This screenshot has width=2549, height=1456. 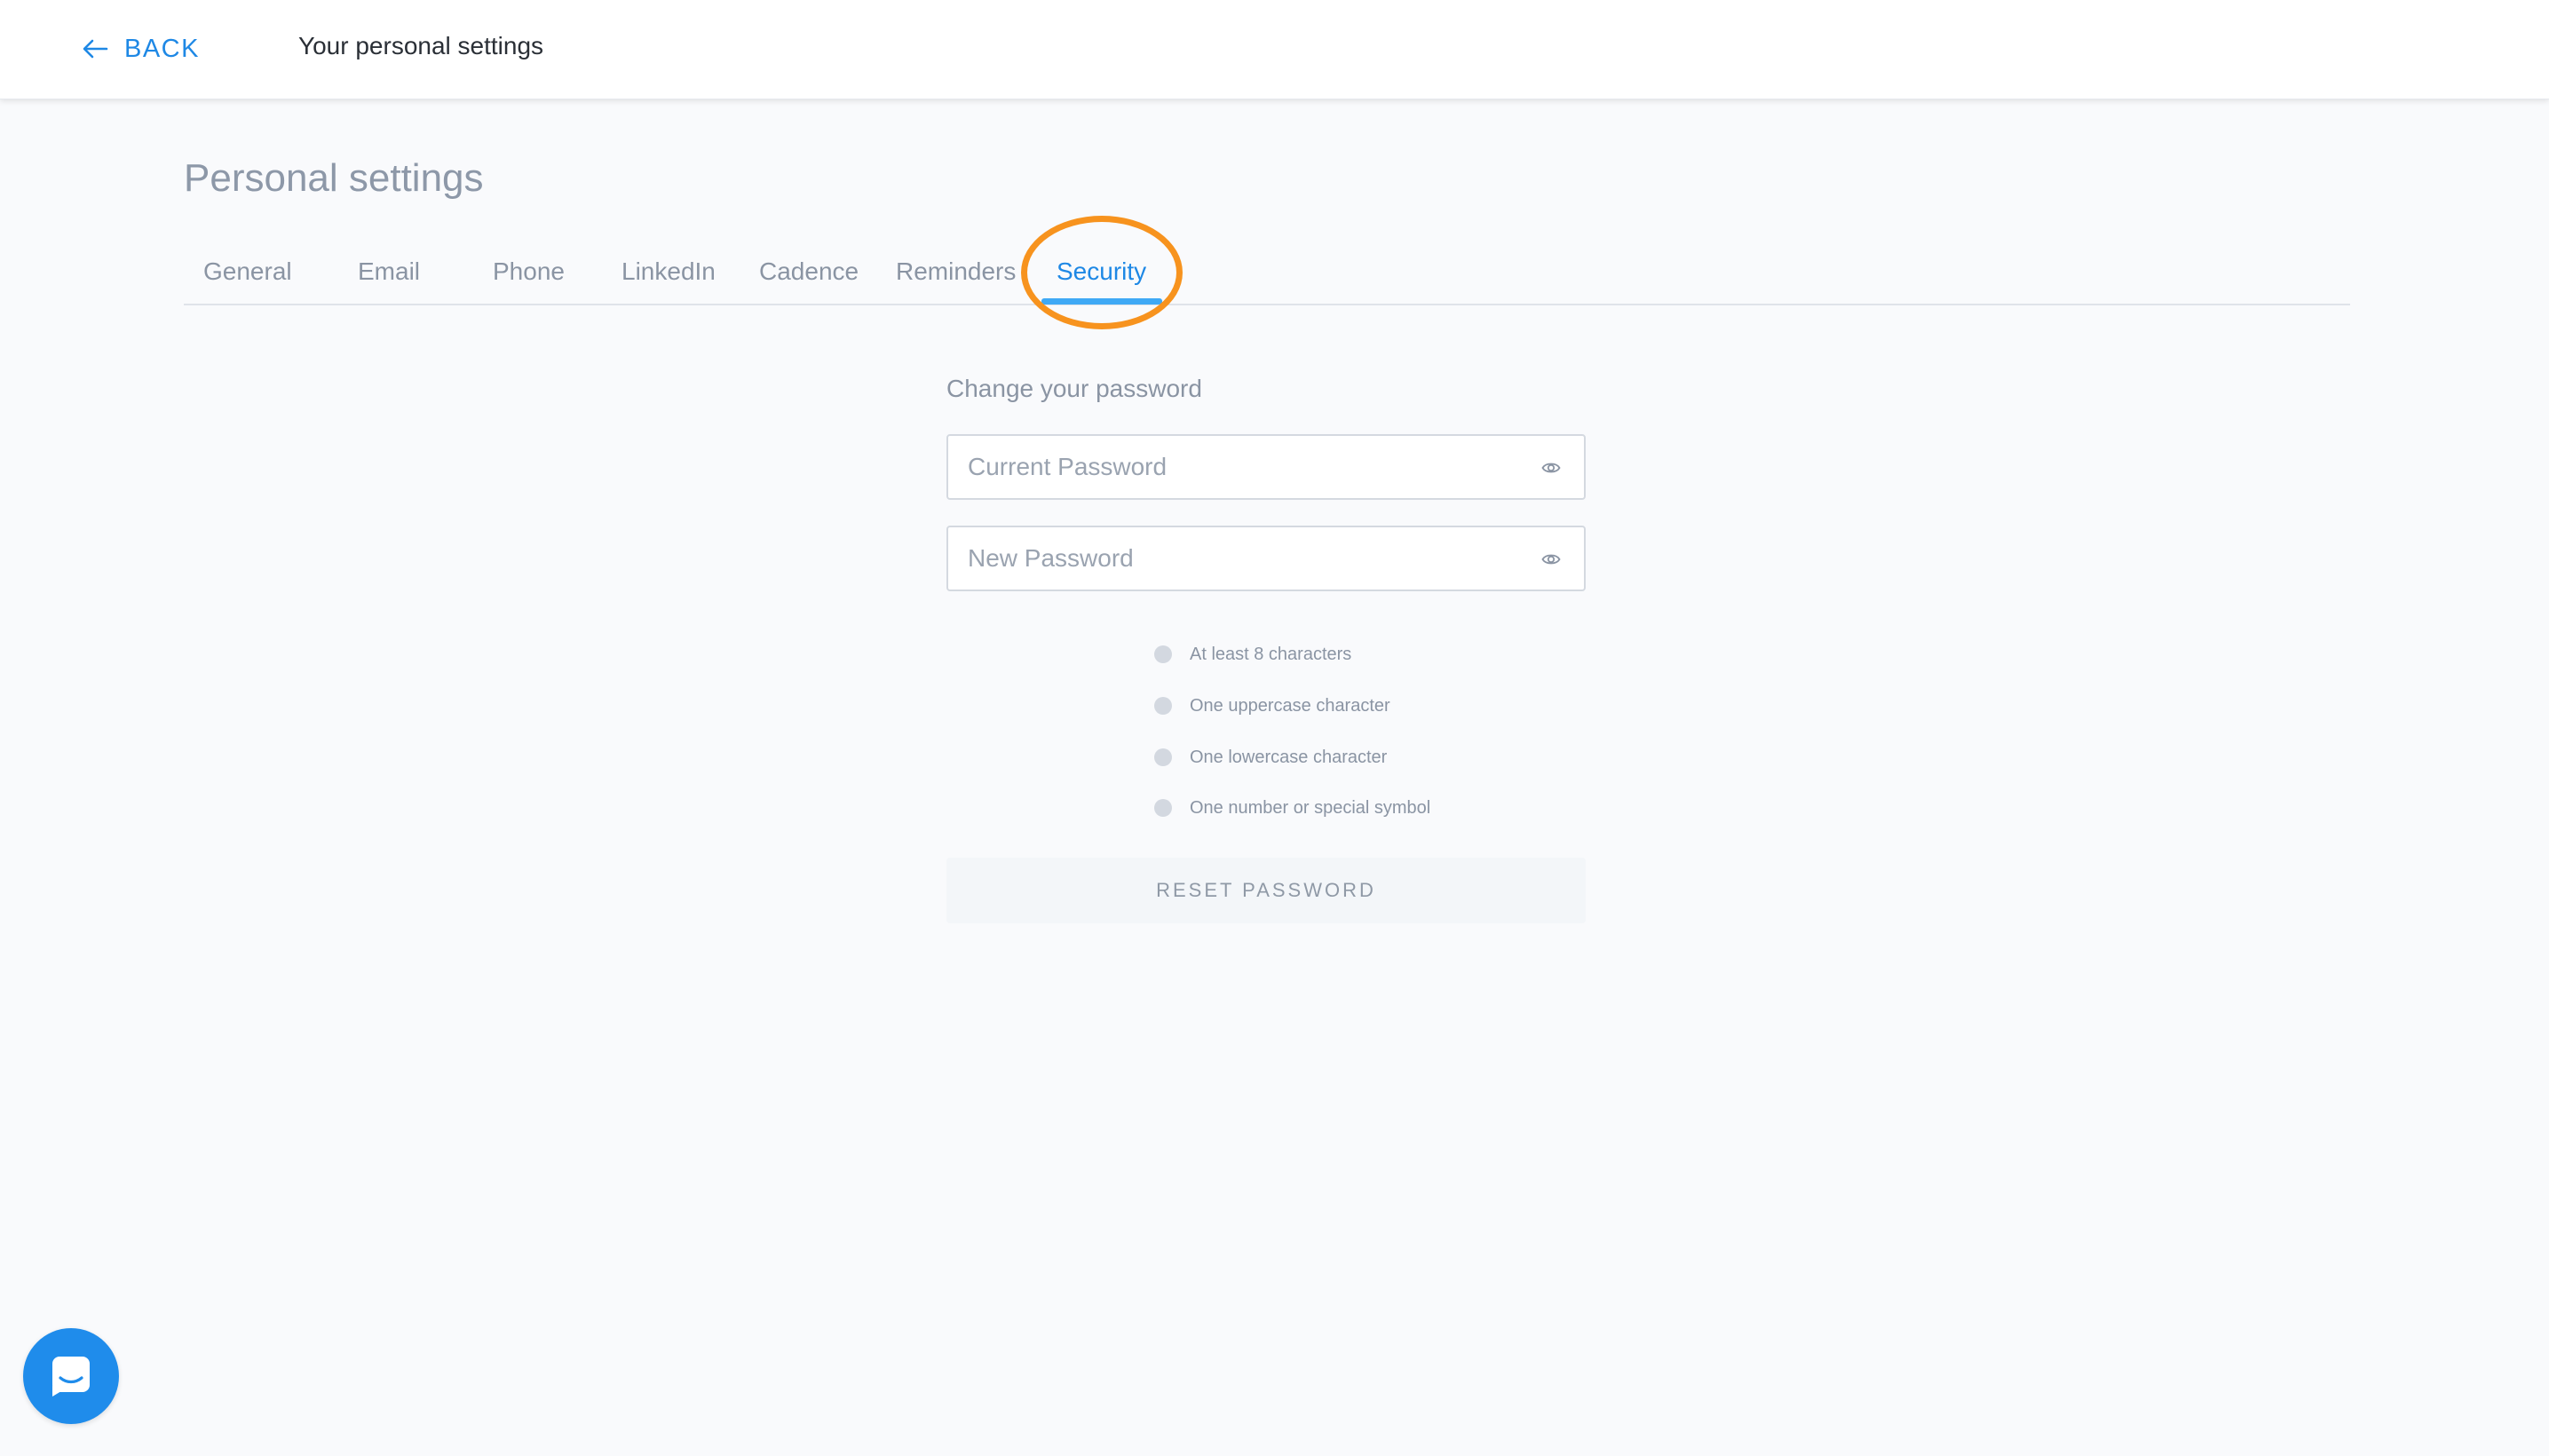 I want to click on new-password-field, so click(x=1266, y=558).